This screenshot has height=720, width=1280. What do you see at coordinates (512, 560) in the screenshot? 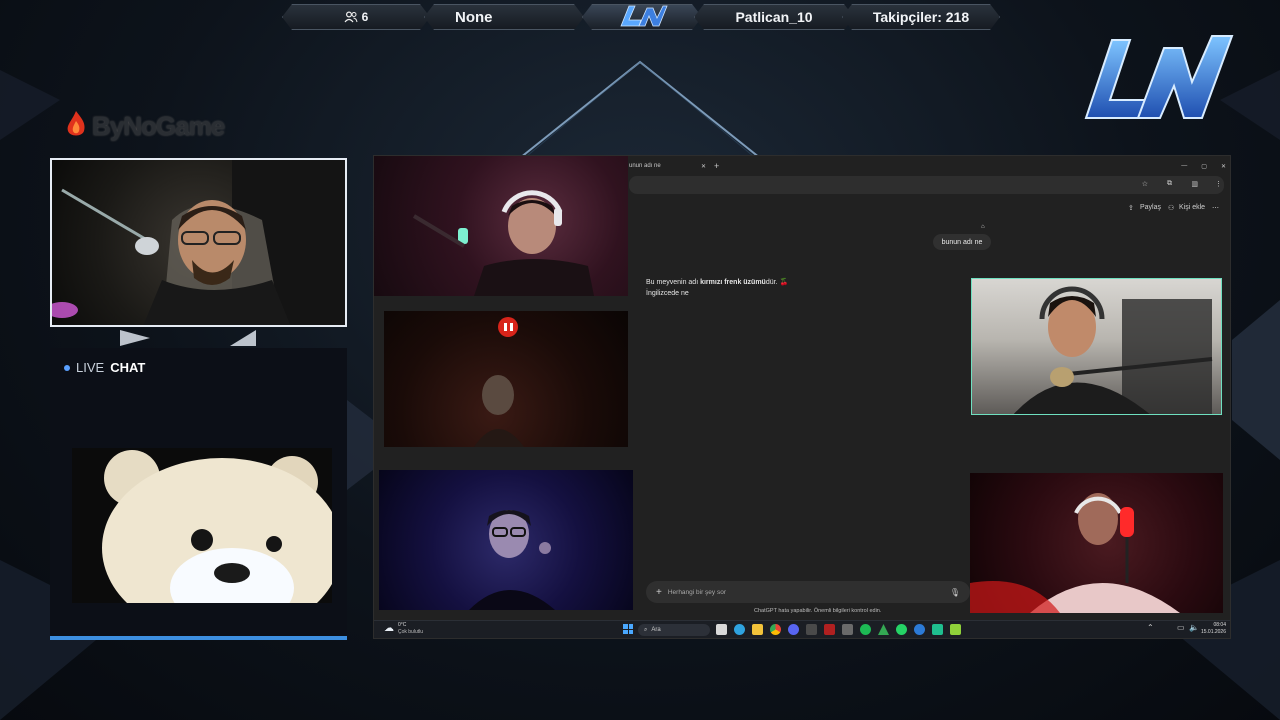
I see `participant-3-scene` at bounding box center [512, 560].